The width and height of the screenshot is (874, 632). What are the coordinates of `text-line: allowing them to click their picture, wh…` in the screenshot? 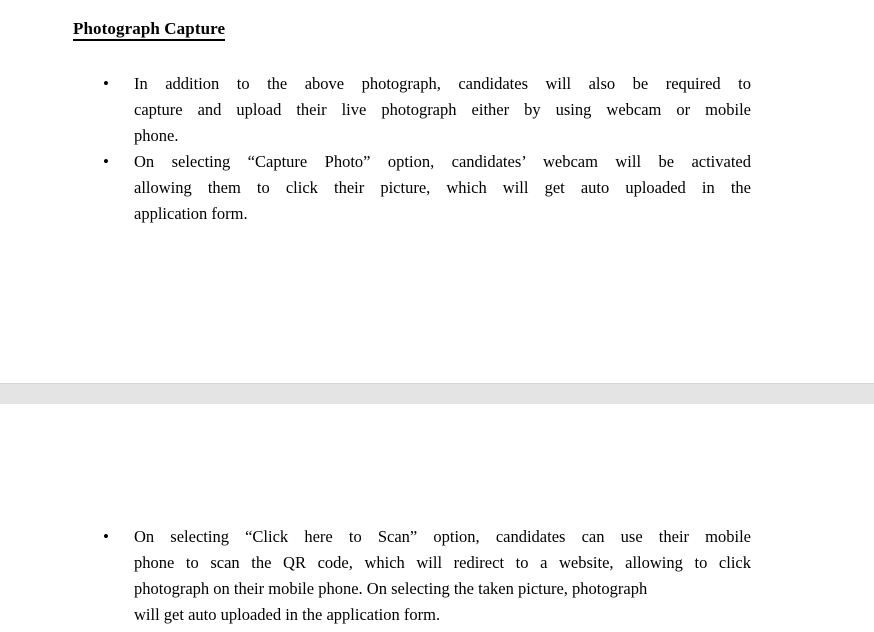 It's located at (442, 187).